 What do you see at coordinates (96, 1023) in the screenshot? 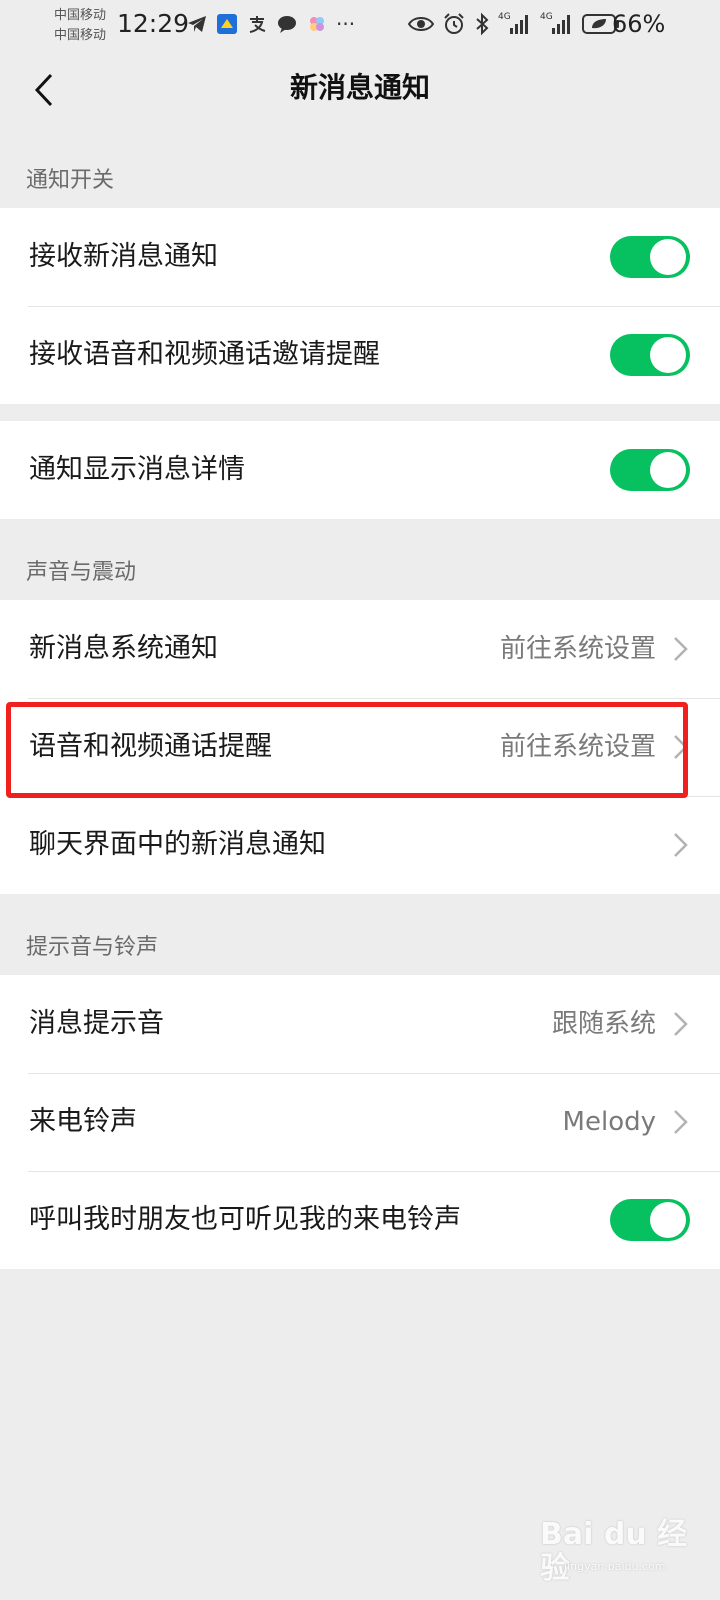
I see `row-label: 消息提示音` at bounding box center [96, 1023].